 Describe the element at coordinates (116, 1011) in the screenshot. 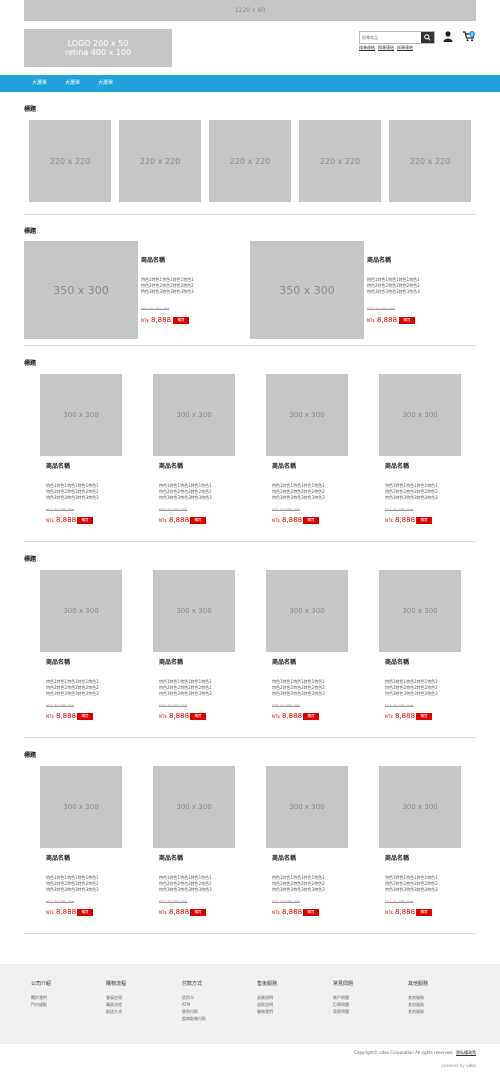

I see `footer-link: 配送方式` at that location.